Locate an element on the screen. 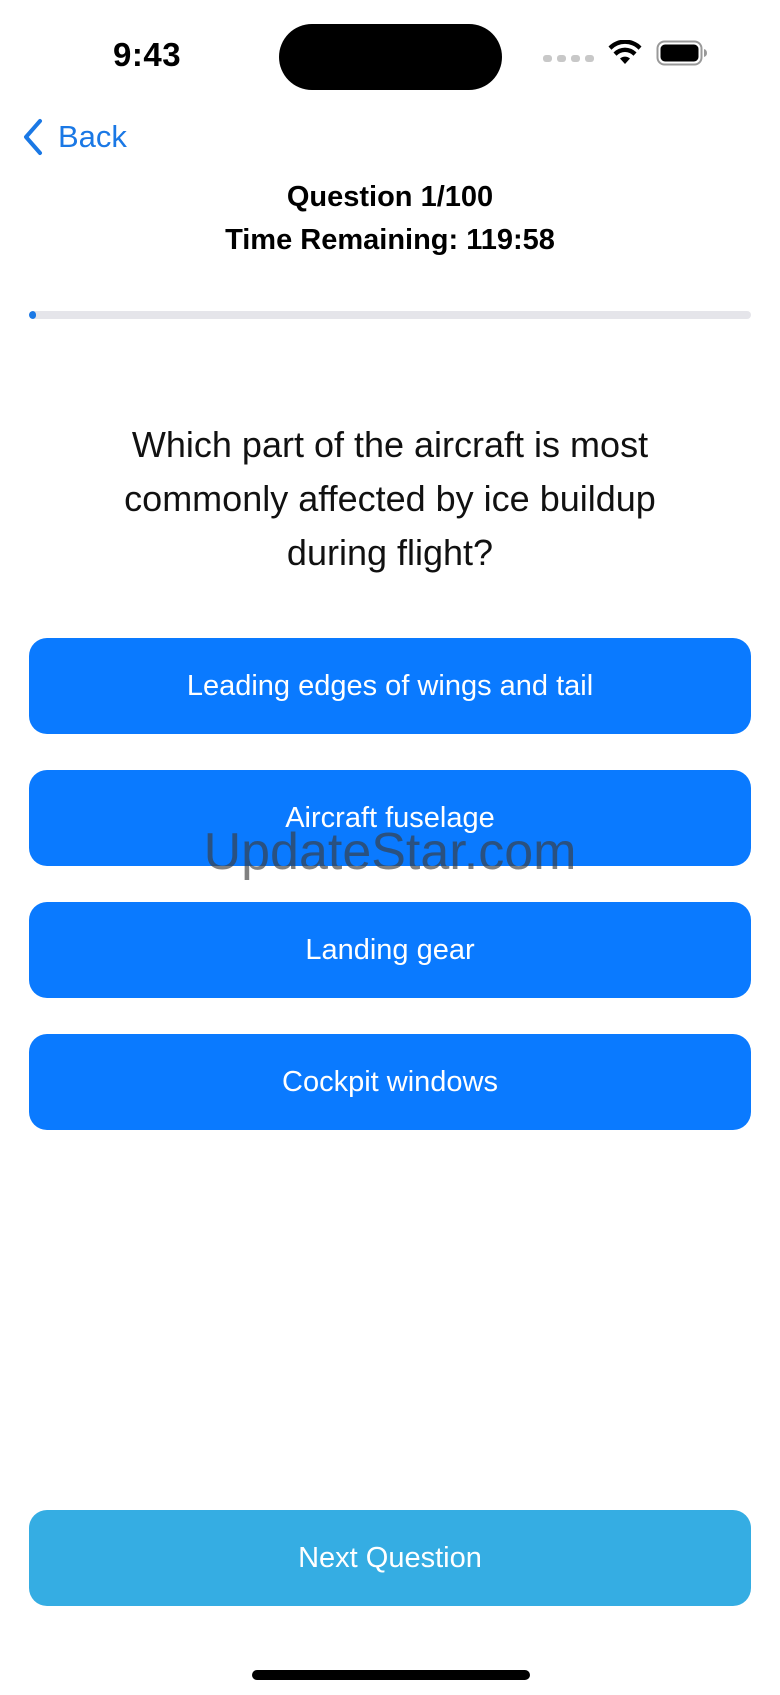 The height and width of the screenshot is (1695, 780). answer-button-4: Cockpit windows is located at coordinates (390, 1082).